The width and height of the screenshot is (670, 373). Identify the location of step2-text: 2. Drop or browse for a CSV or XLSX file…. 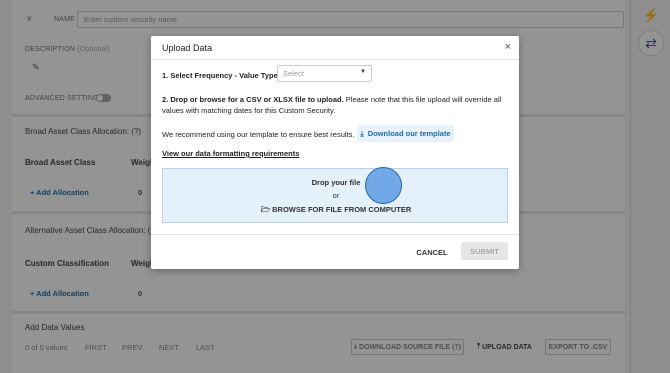
(332, 105).